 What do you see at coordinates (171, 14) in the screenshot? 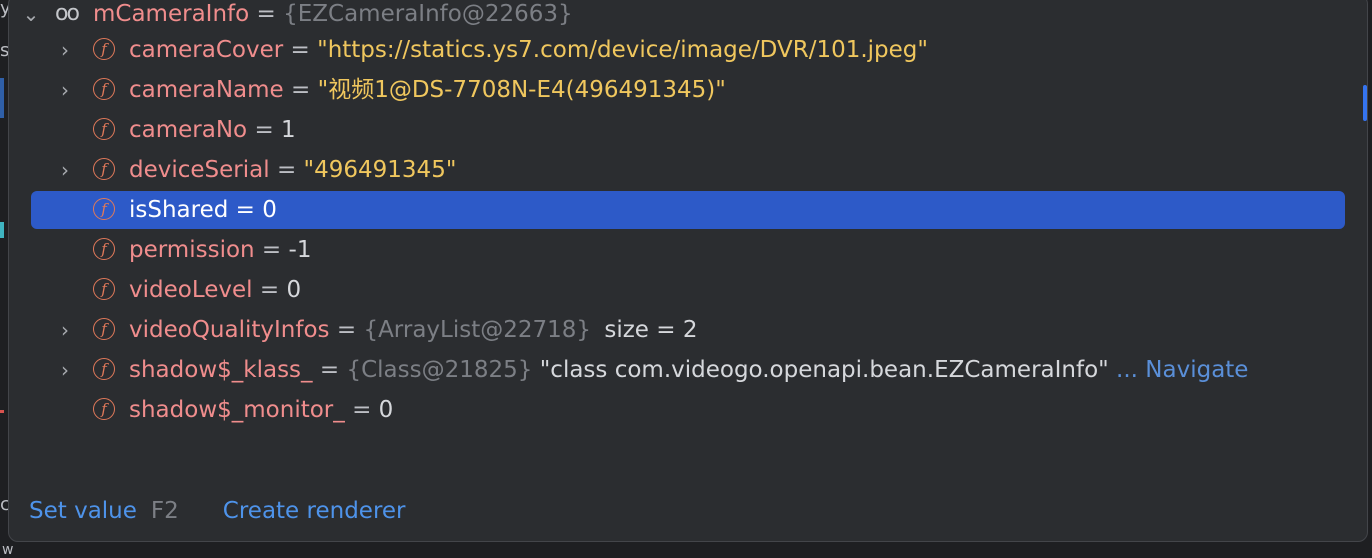
I see `variable-name: mCameraInfo` at bounding box center [171, 14].